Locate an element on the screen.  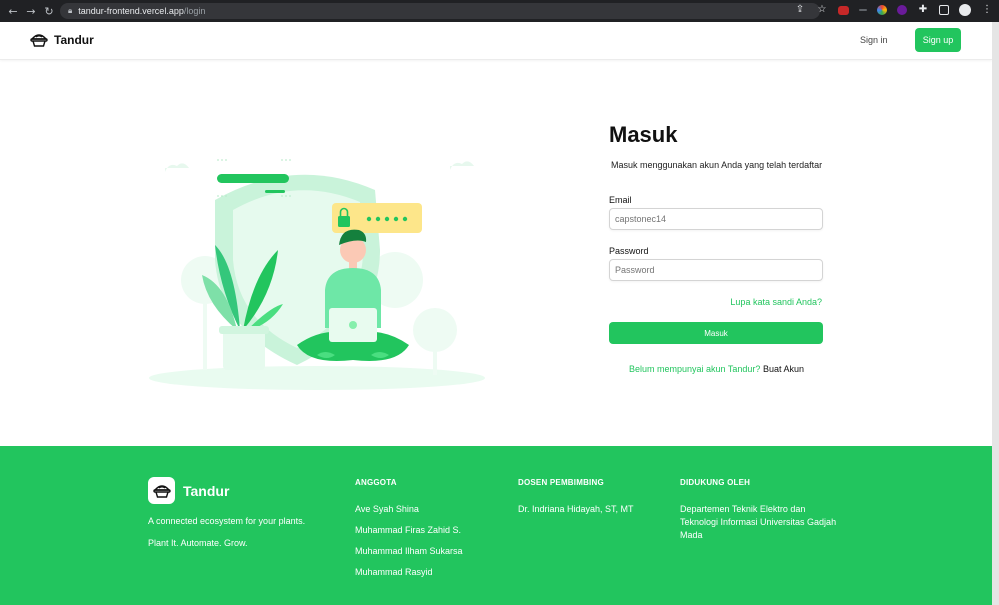
star-icon: ☆ is located at coordinates (822, 10).